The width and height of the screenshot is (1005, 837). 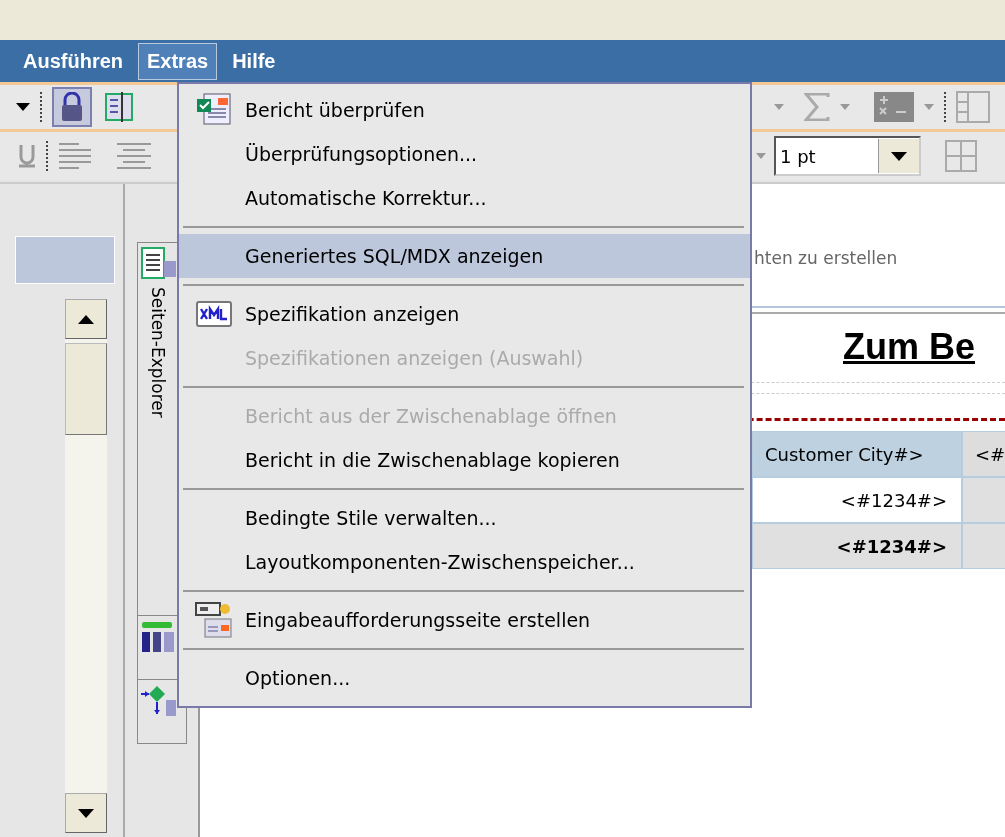 I want to click on hint-text: hten zu erstellen, so click(x=826, y=258).